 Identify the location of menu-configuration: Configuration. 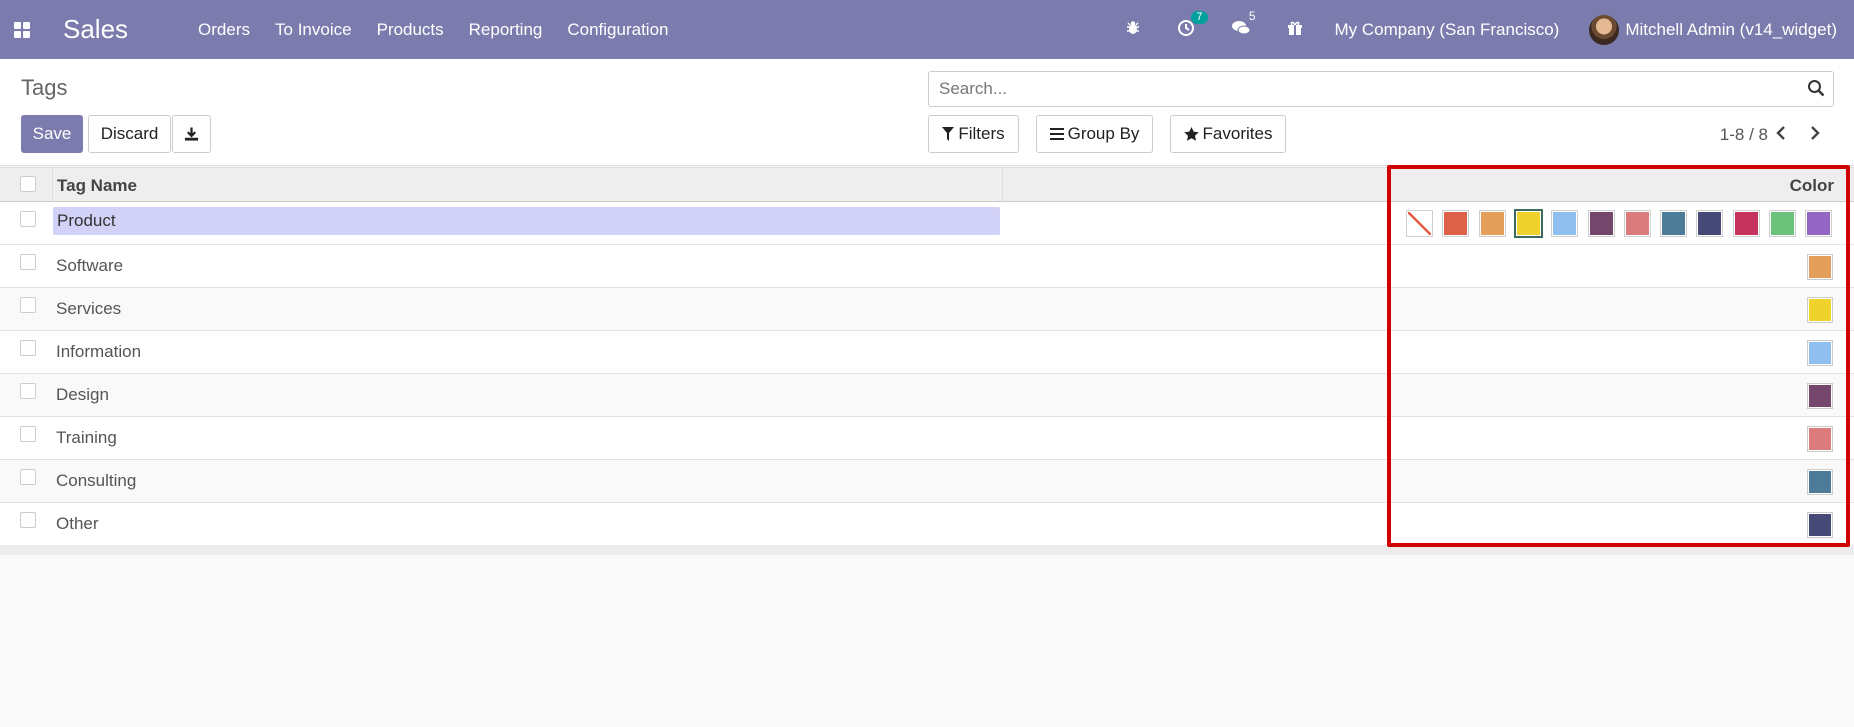
(617, 30).